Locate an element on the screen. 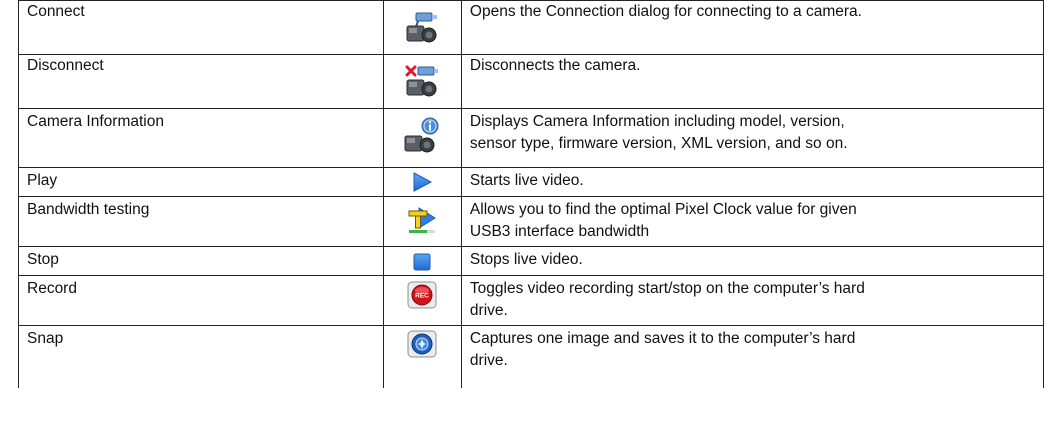 The width and height of the screenshot is (1047, 427). command-name: Camera Information is located at coordinates (201, 138).